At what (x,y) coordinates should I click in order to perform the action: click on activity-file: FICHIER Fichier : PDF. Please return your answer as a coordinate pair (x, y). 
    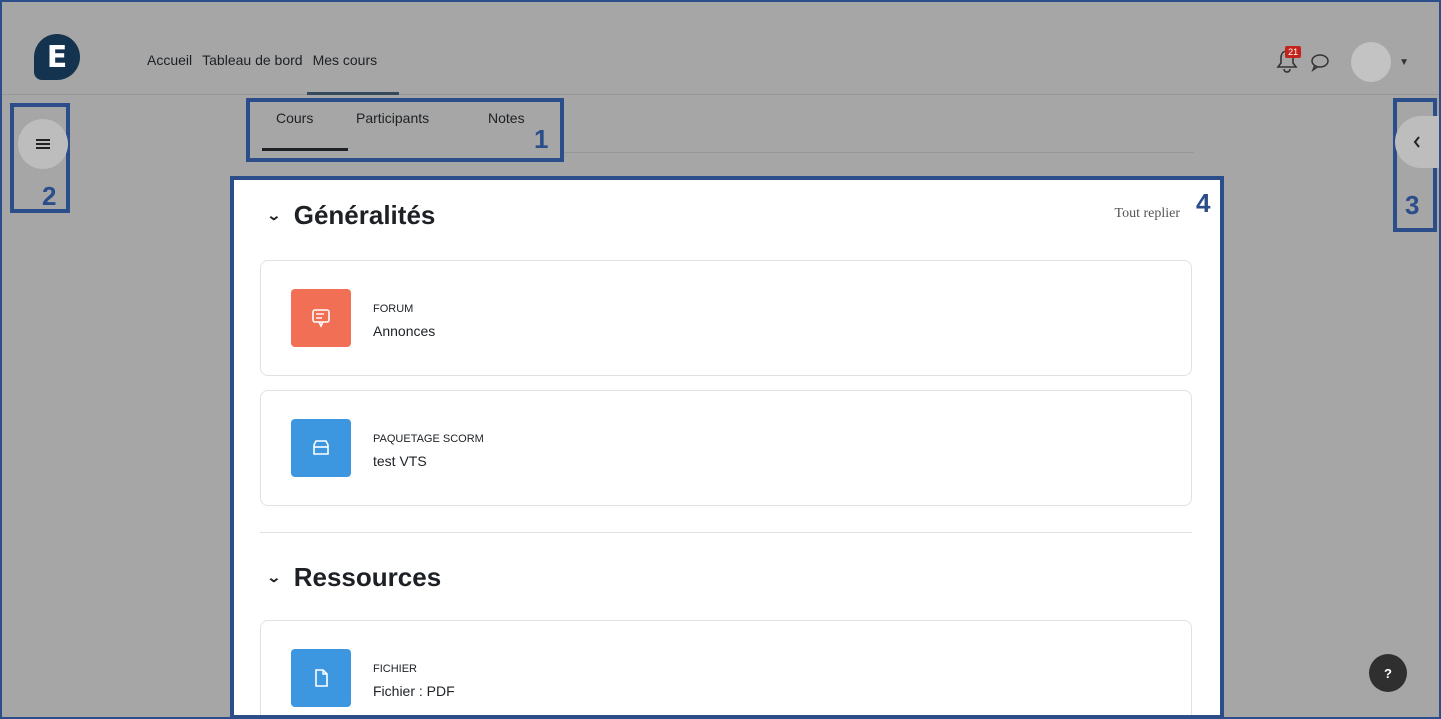
    Looking at the image, I should click on (726, 667).